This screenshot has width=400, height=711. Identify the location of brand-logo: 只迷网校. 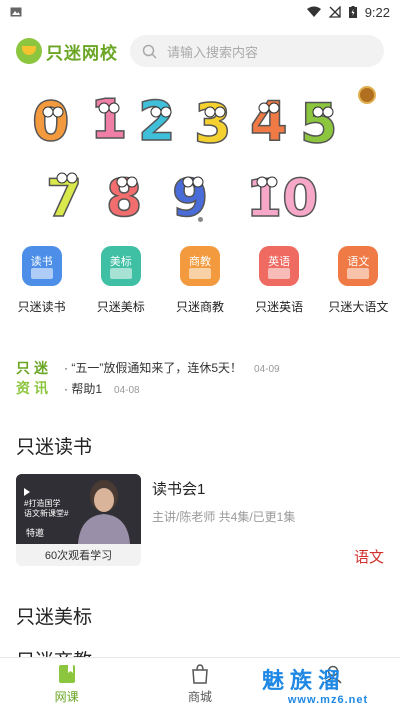
(67, 51).